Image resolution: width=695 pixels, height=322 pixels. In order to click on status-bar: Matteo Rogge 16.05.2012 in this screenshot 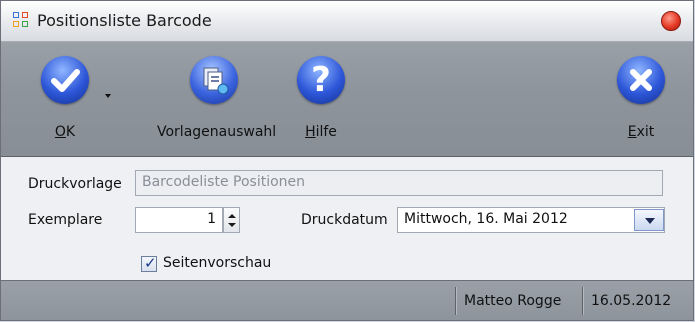, I will do `click(347, 300)`.